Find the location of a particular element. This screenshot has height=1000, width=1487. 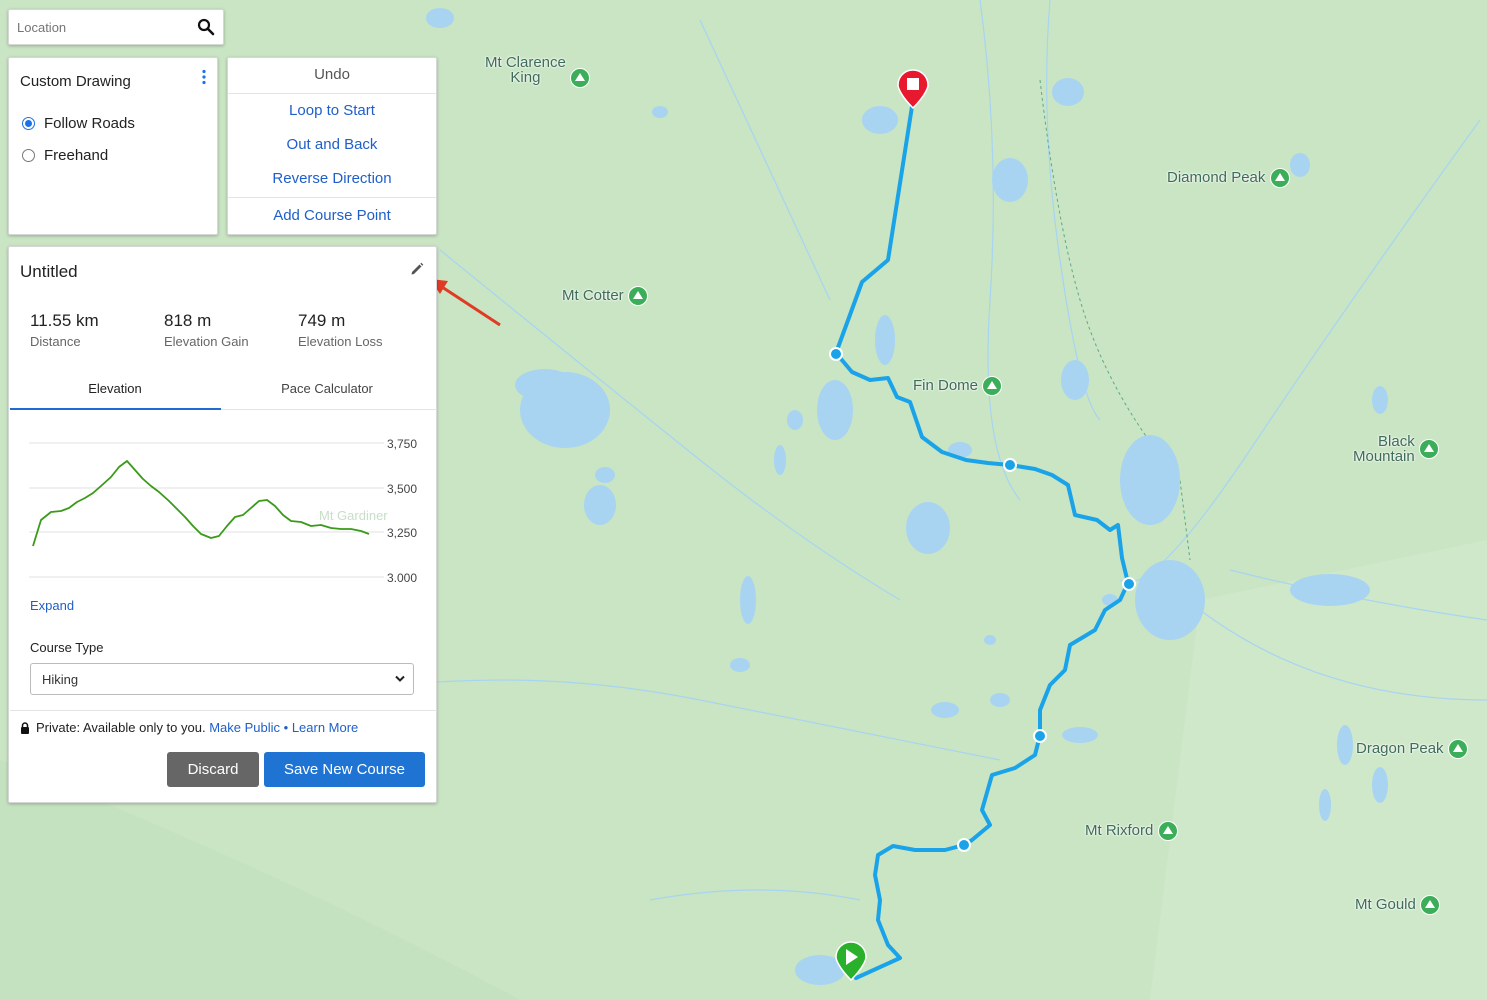

peak-name: Mt Gould is located at coordinates (1385, 904).